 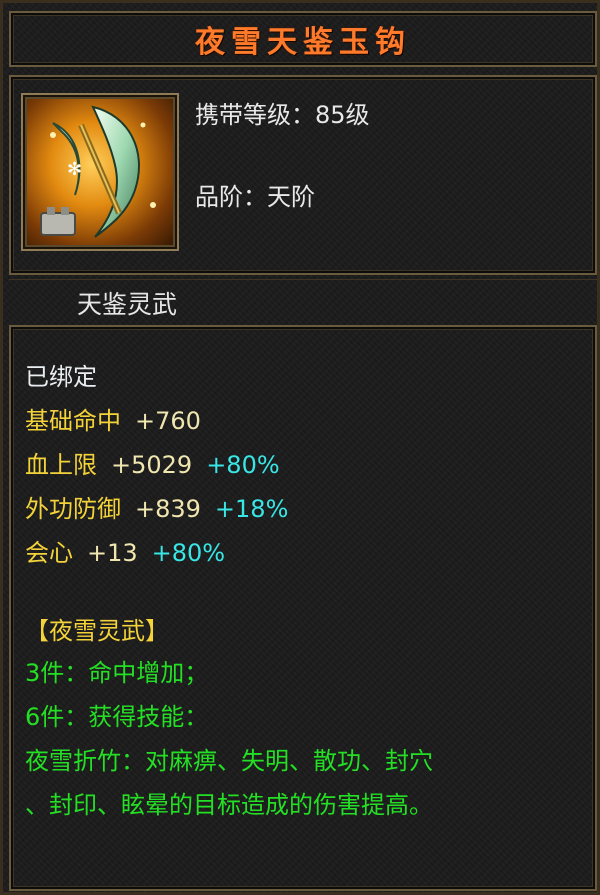 What do you see at coordinates (73, 421) in the screenshot?
I see `stat-label: 基础命中` at bounding box center [73, 421].